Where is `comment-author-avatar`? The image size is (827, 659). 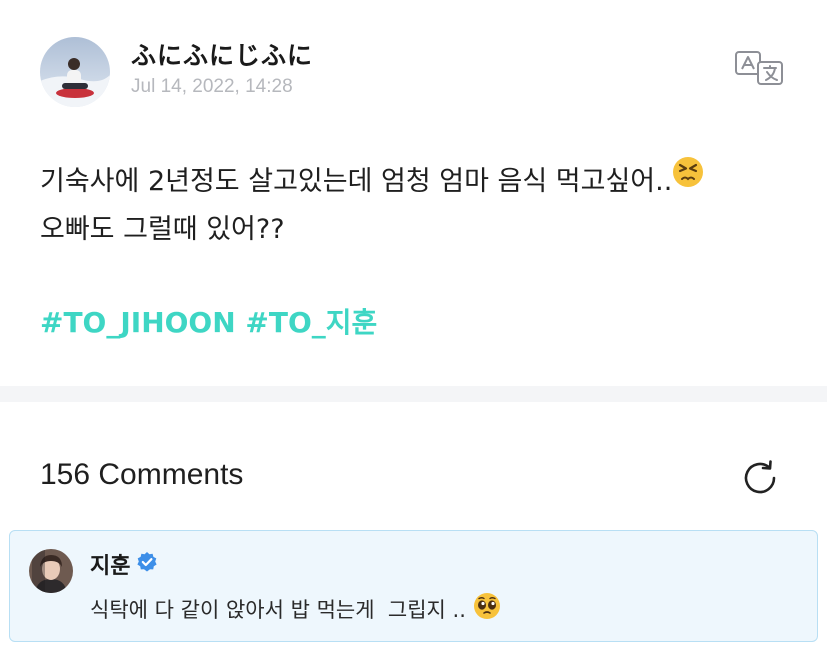 comment-author-avatar is located at coordinates (51, 571).